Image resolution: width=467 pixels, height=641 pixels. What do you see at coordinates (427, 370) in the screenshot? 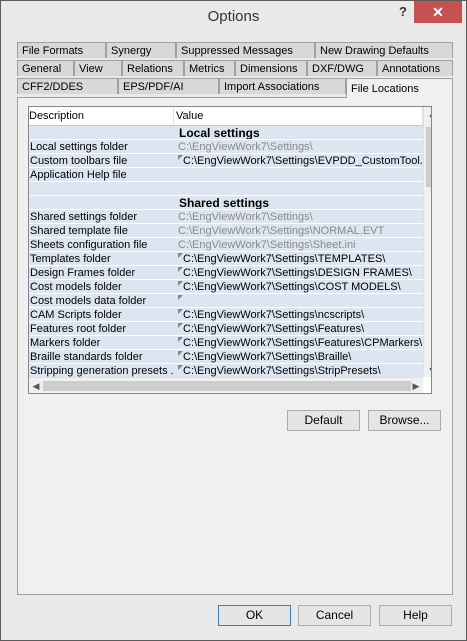
I see `scroll-down-icon: ▼` at bounding box center [427, 370].